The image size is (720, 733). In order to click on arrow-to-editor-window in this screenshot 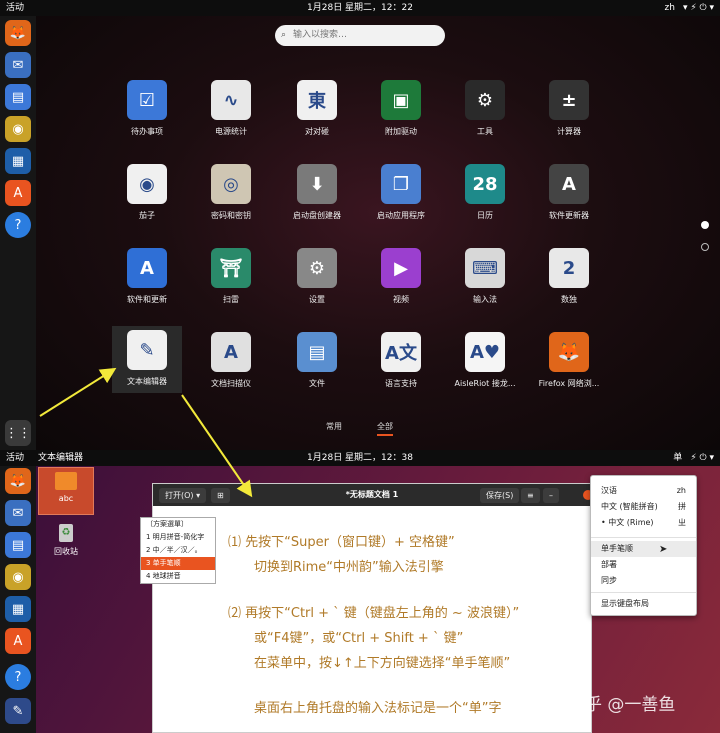, I will do `click(217, 446)`.